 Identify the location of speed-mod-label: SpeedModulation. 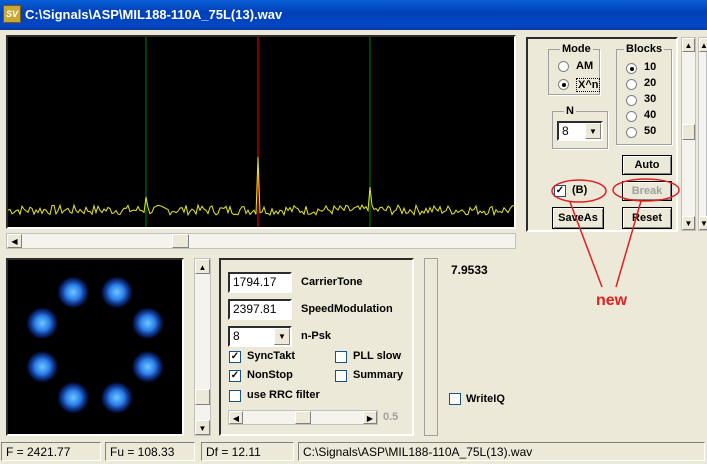
(347, 309).